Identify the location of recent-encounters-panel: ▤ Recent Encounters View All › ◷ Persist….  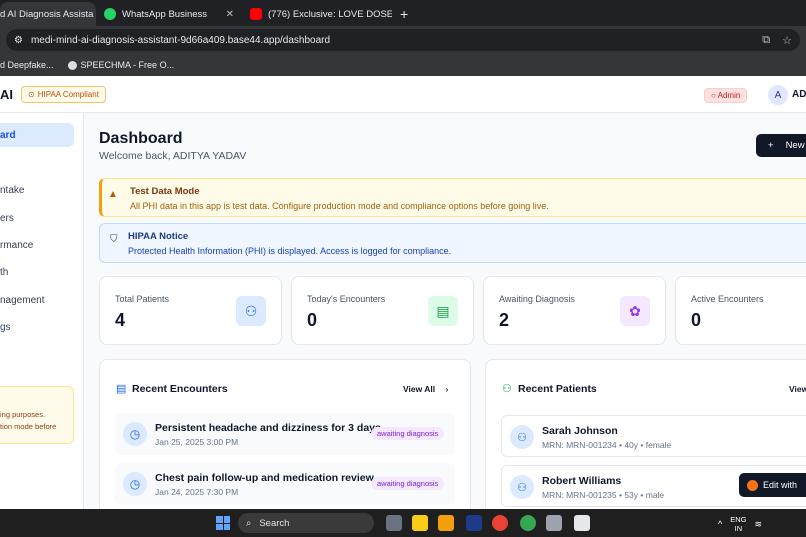
(285, 439).